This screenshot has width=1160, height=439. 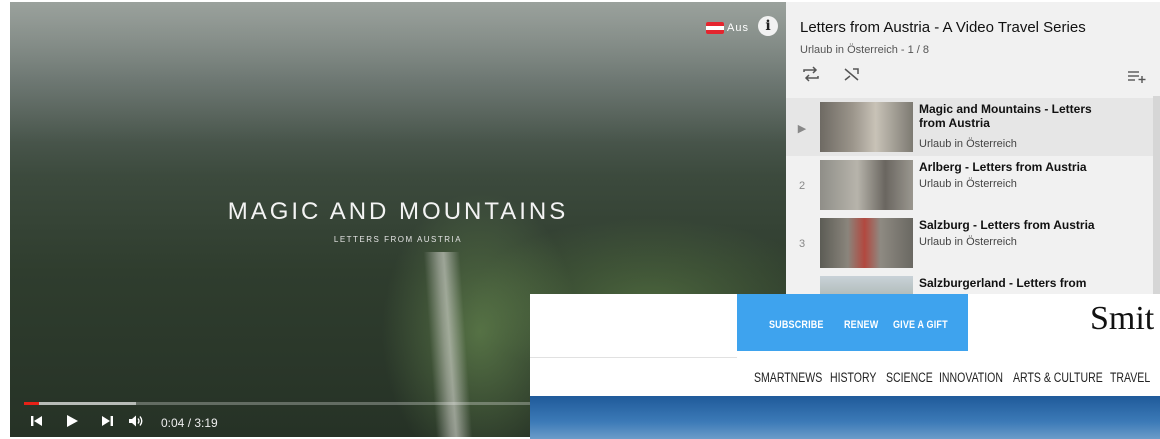 I want to click on progress-played, so click(x=31, y=403).